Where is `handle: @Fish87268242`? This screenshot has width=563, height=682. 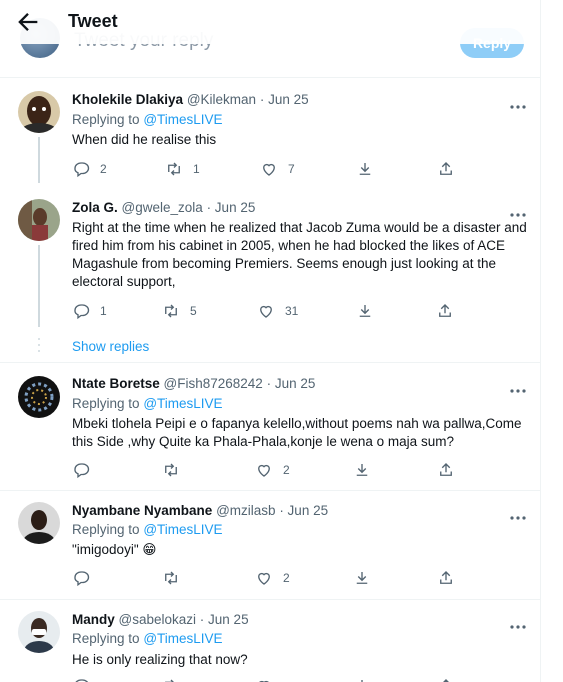
handle: @Fish87268242 is located at coordinates (213, 383).